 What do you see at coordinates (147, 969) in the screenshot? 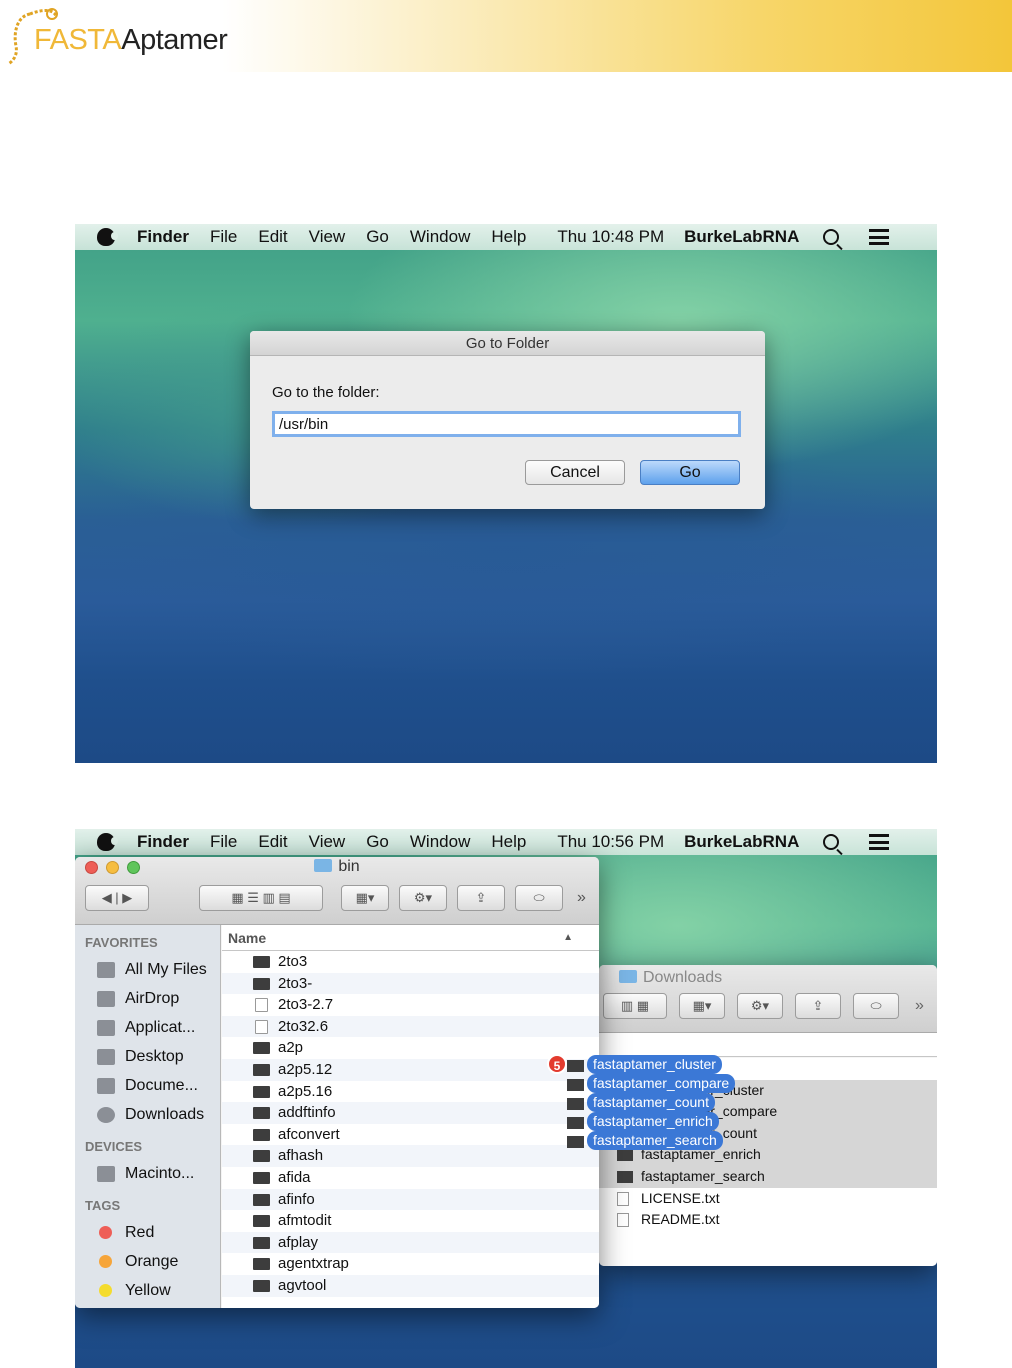
I see `sidebar-item-all-my-files: All My Files` at bounding box center [147, 969].